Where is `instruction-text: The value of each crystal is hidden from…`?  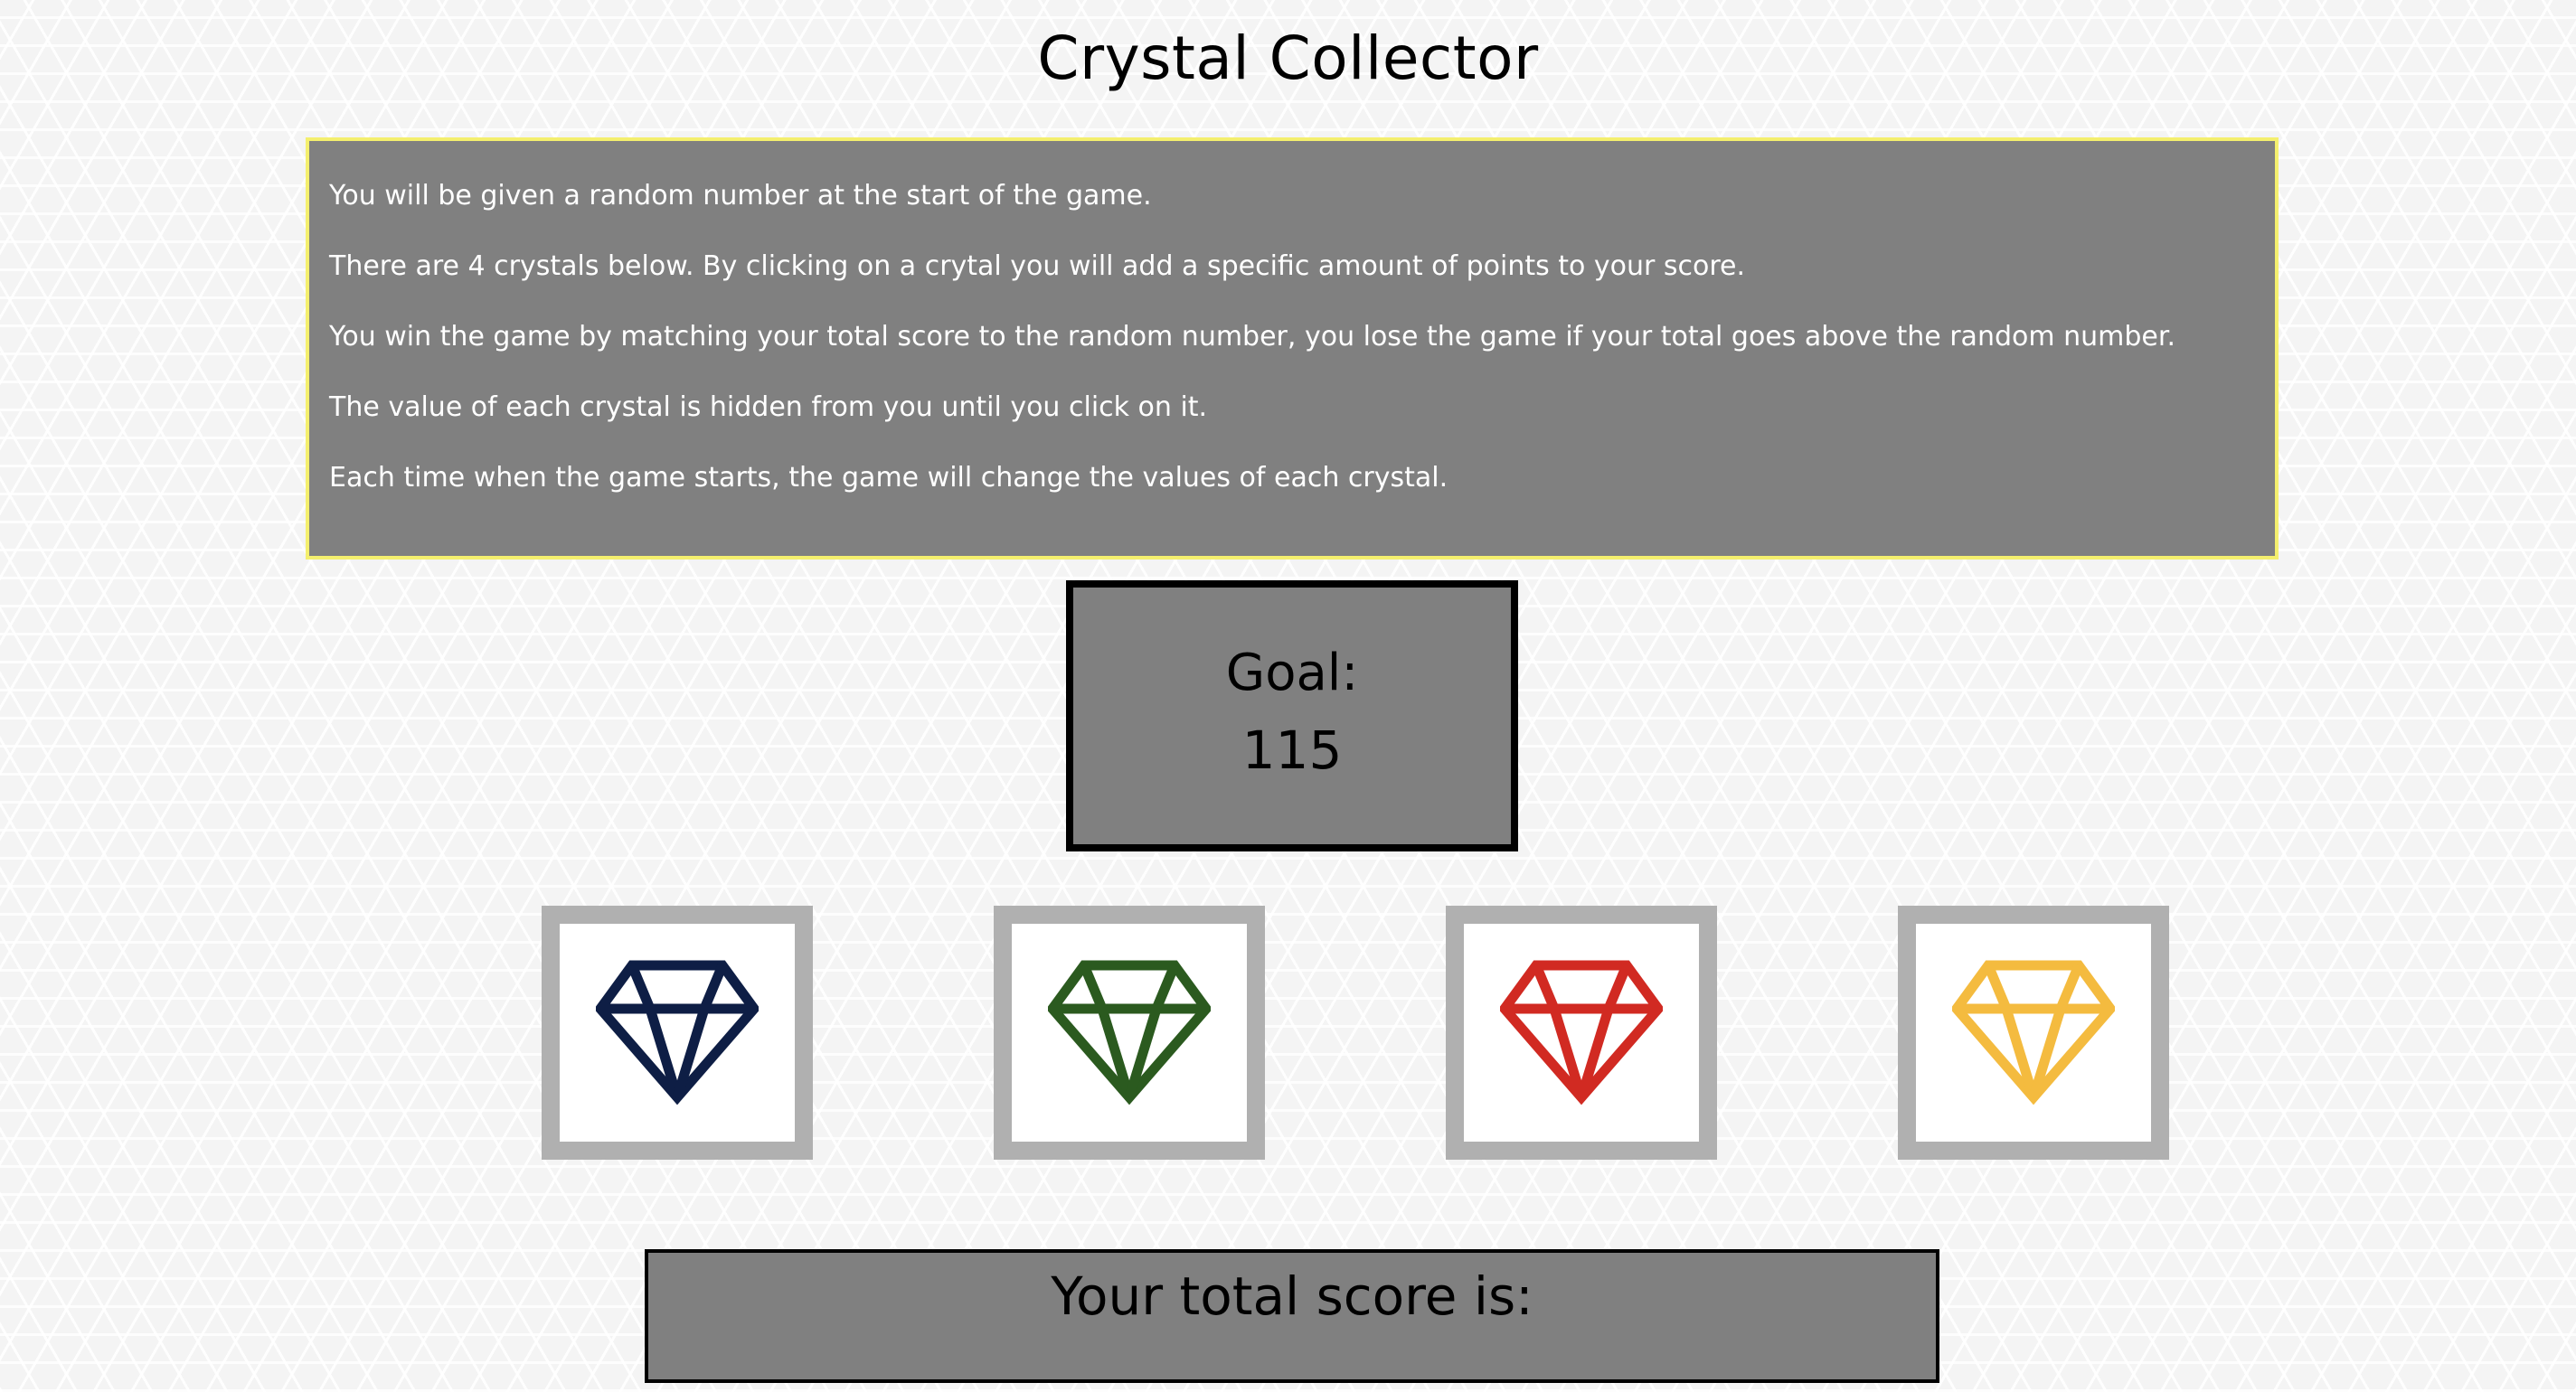 instruction-text: The value of each crystal is hidden from… is located at coordinates (768, 407).